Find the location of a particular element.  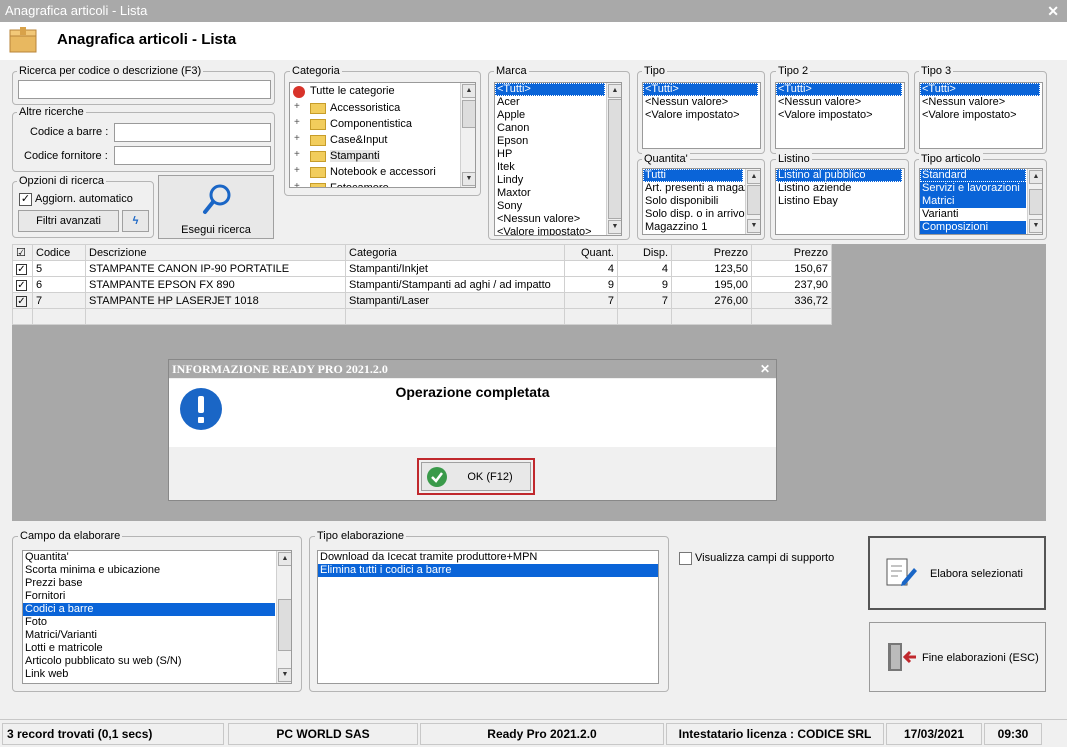

list-item: Solo disp. o in arrivo is located at coordinates (694, 214).